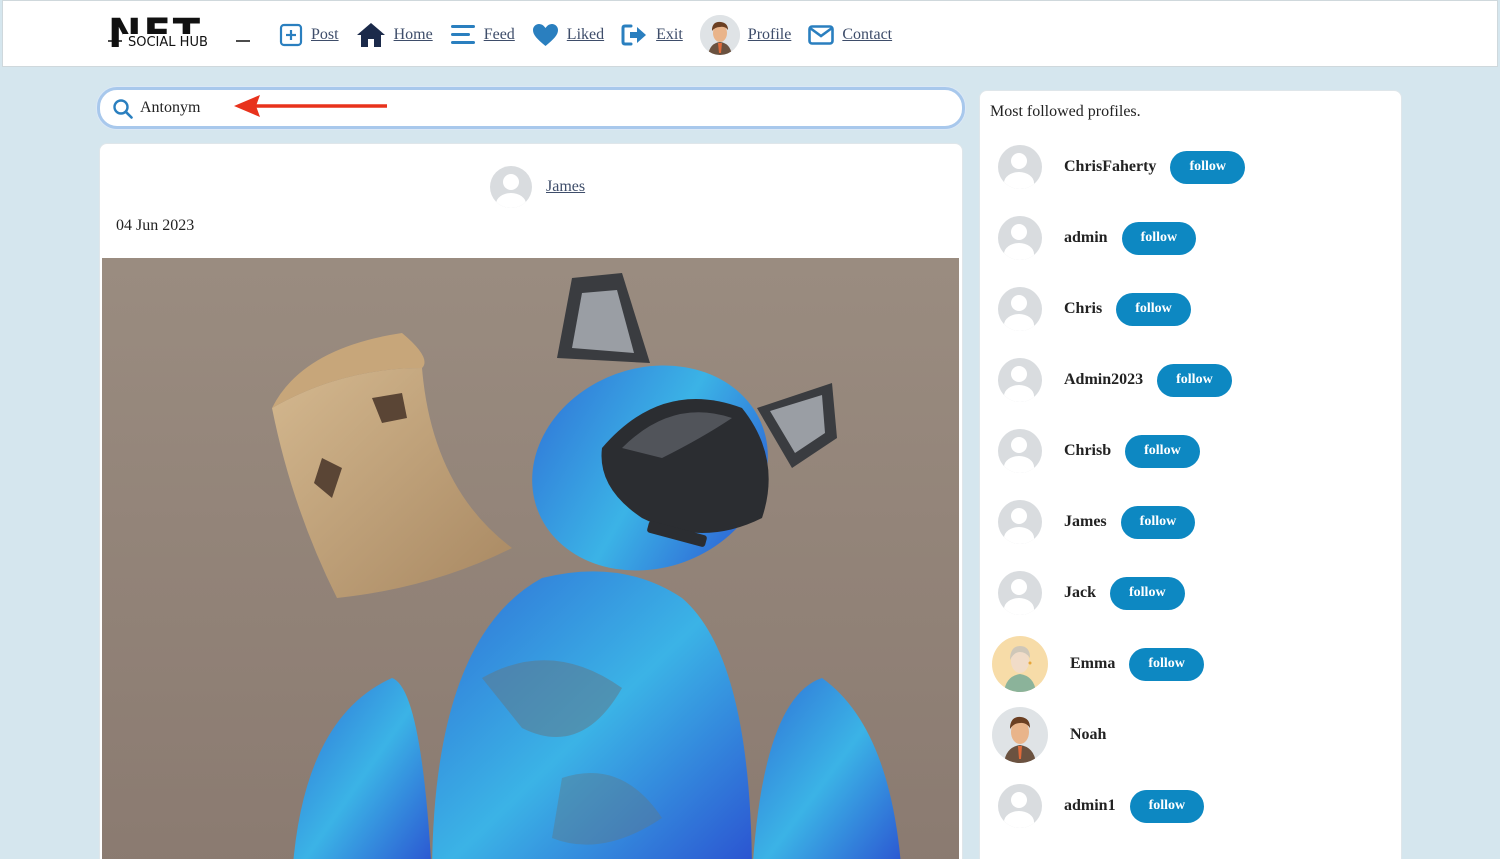 Image resolution: width=1500 pixels, height=859 pixels. Describe the element at coordinates (499, 35) in the screenshot. I see `nav-feed-label: Feed` at that location.